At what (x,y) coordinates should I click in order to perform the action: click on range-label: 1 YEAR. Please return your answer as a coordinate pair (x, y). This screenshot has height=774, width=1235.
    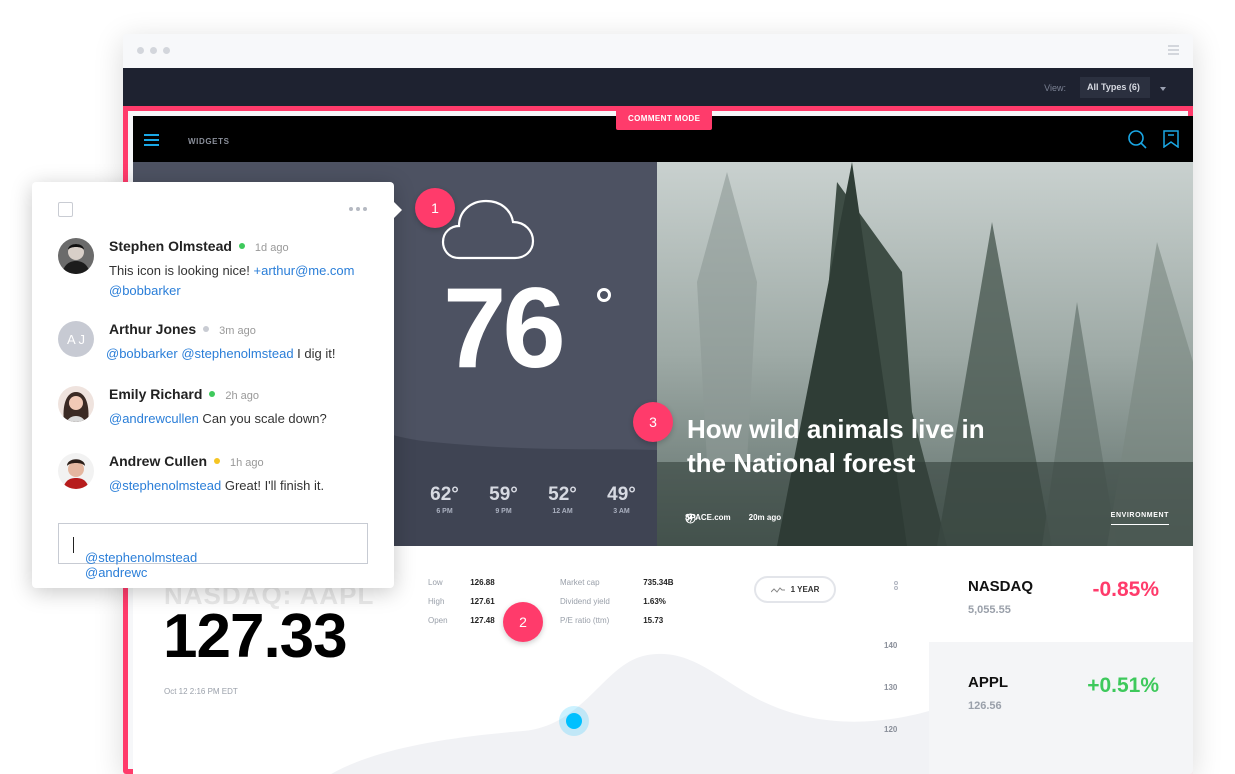
    Looking at the image, I should click on (805, 589).